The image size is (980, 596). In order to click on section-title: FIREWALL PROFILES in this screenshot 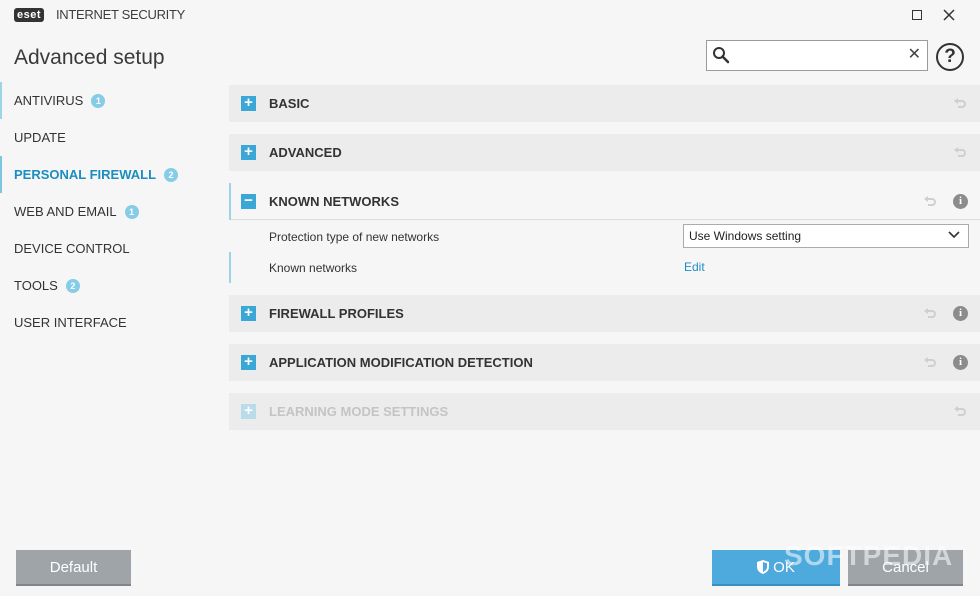, I will do `click(336, 313)`.